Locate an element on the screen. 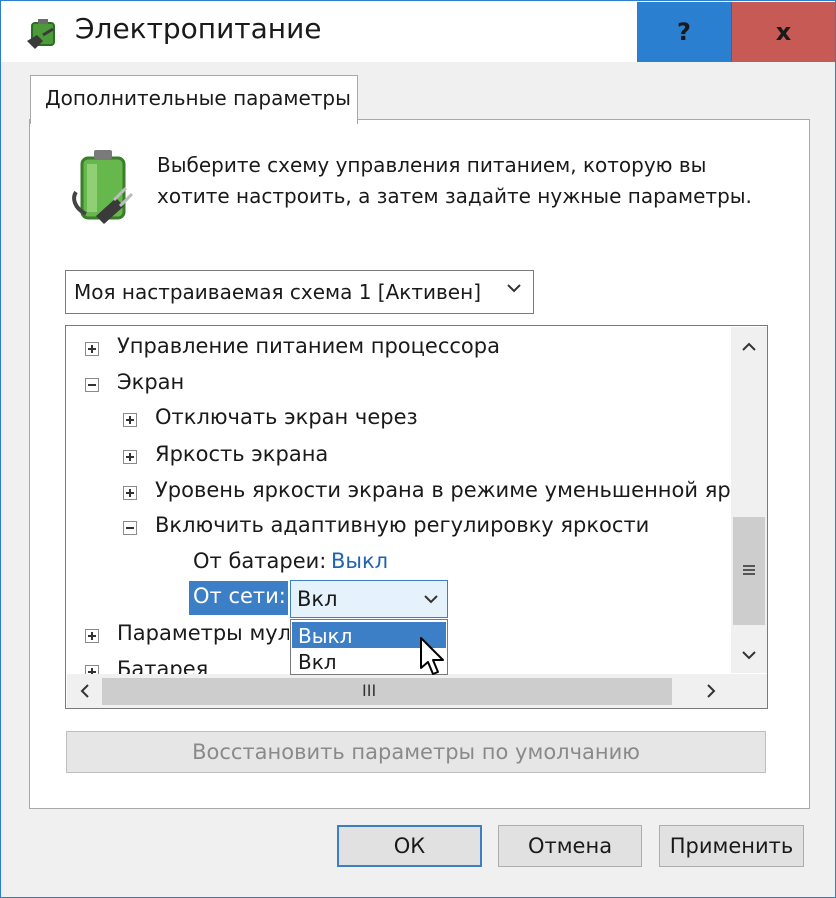 This screenshot has height=898, width=836. window-title: Электропитание is located at coordinates (198, 28).